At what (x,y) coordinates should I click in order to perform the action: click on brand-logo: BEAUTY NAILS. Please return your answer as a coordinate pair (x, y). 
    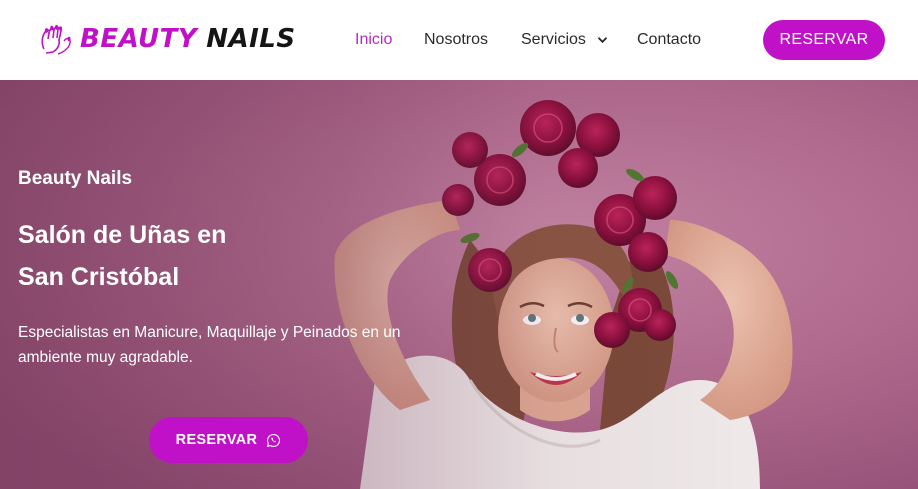
    Looking at the image, I should click on (166, 39).